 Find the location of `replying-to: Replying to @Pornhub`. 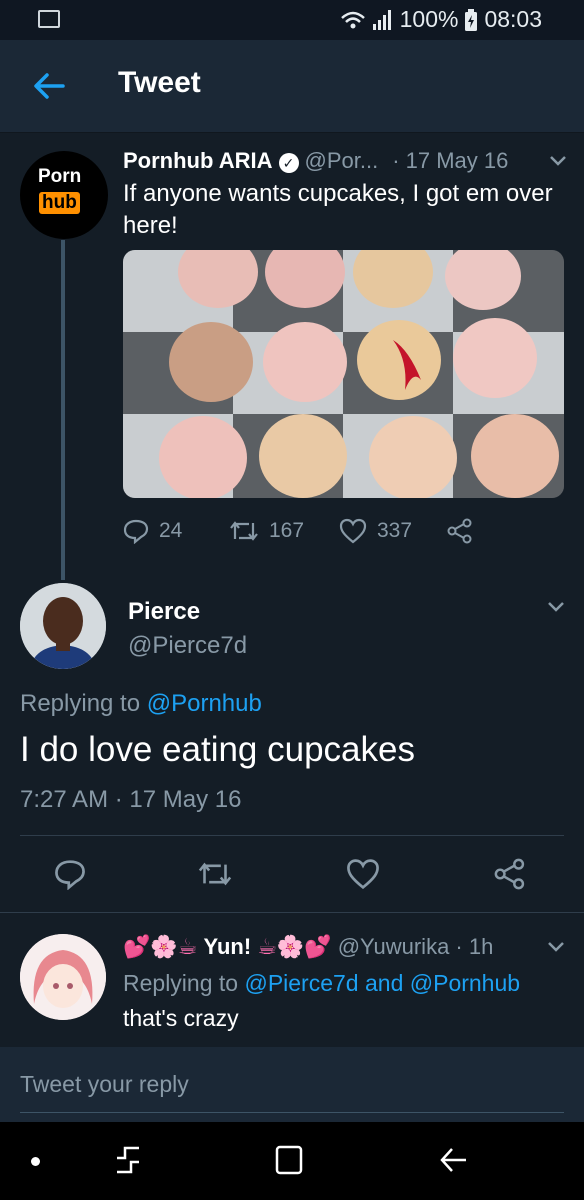

replying-to: Replying to @Pornhub is located at coordinates (141, 704).